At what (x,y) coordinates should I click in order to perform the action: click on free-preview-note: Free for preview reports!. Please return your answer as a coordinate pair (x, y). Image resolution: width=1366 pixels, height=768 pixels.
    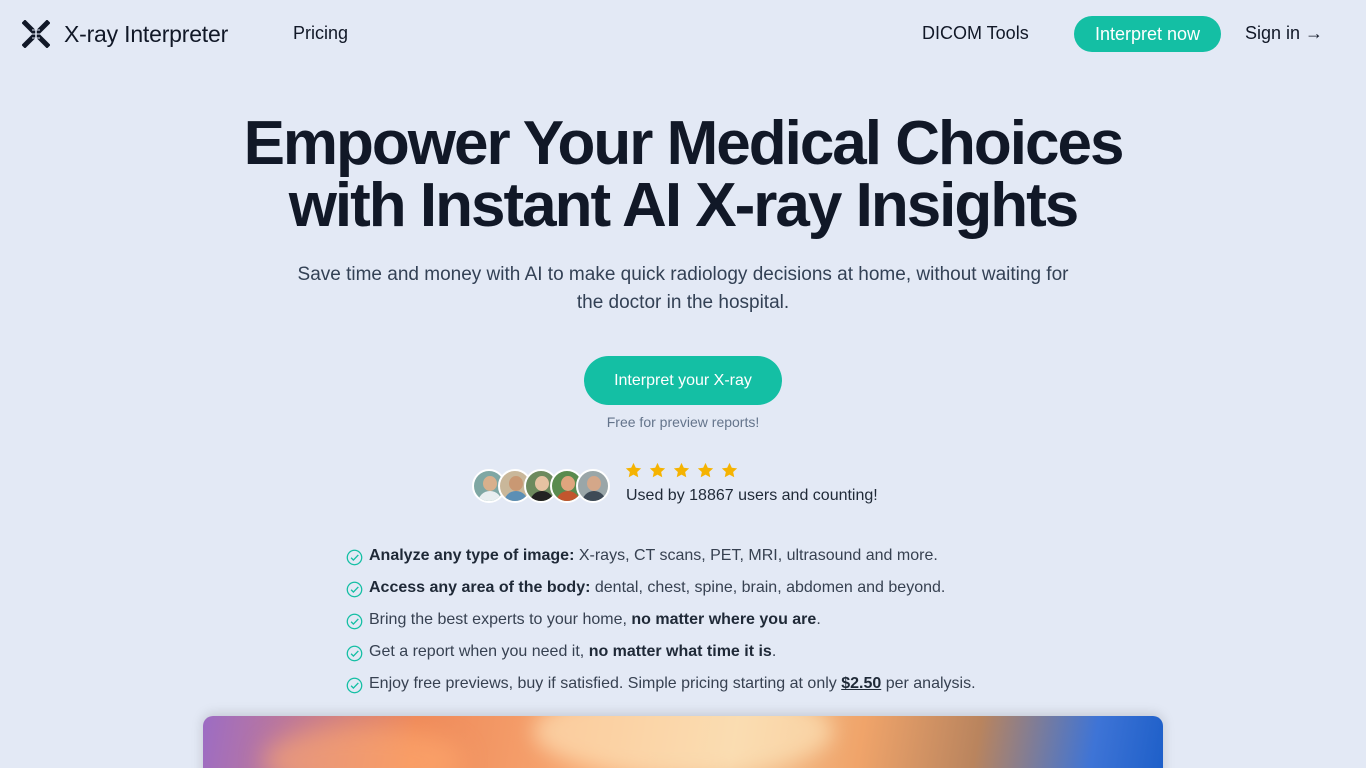
    Looking at the image, I should click on (683, 422).